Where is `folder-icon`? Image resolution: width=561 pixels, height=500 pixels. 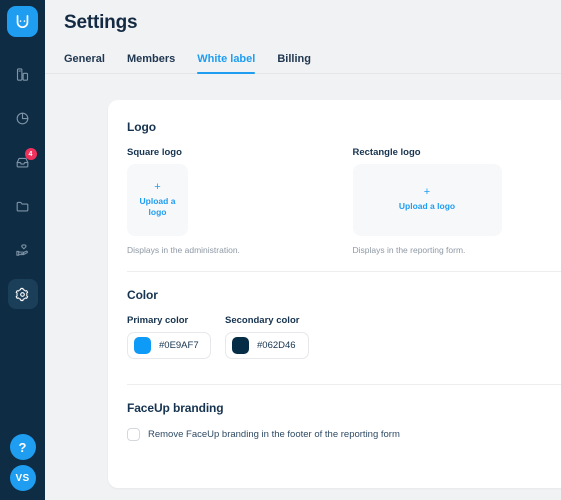 folder-icon is located at coordinates (22, 206).